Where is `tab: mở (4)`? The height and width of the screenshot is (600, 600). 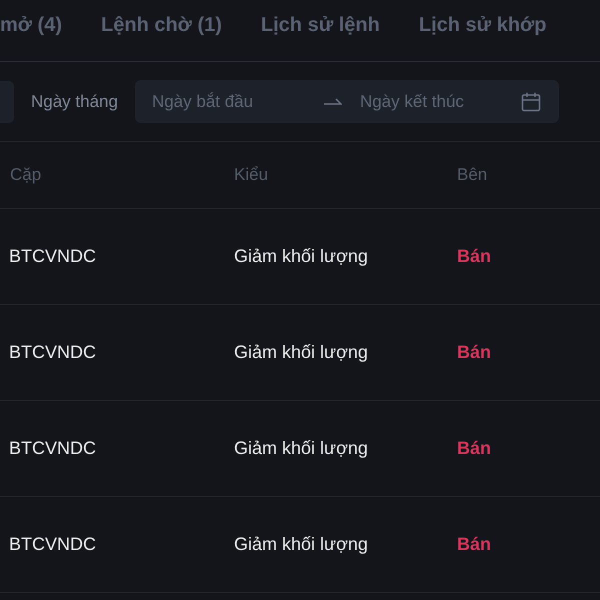 tab: mở (4) is located at coordinates (31, 25).